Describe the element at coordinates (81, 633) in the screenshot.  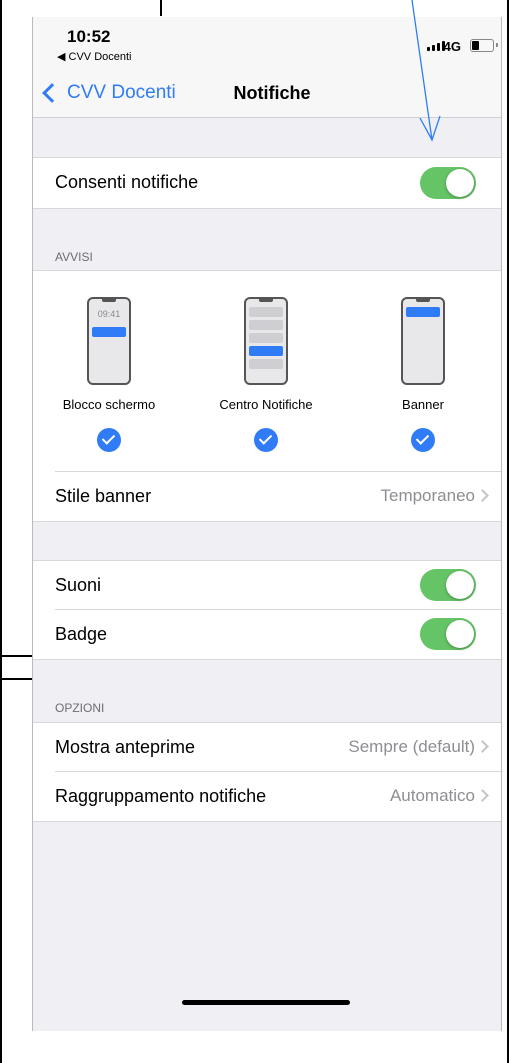
I see `badge-label: Badge` at that location.